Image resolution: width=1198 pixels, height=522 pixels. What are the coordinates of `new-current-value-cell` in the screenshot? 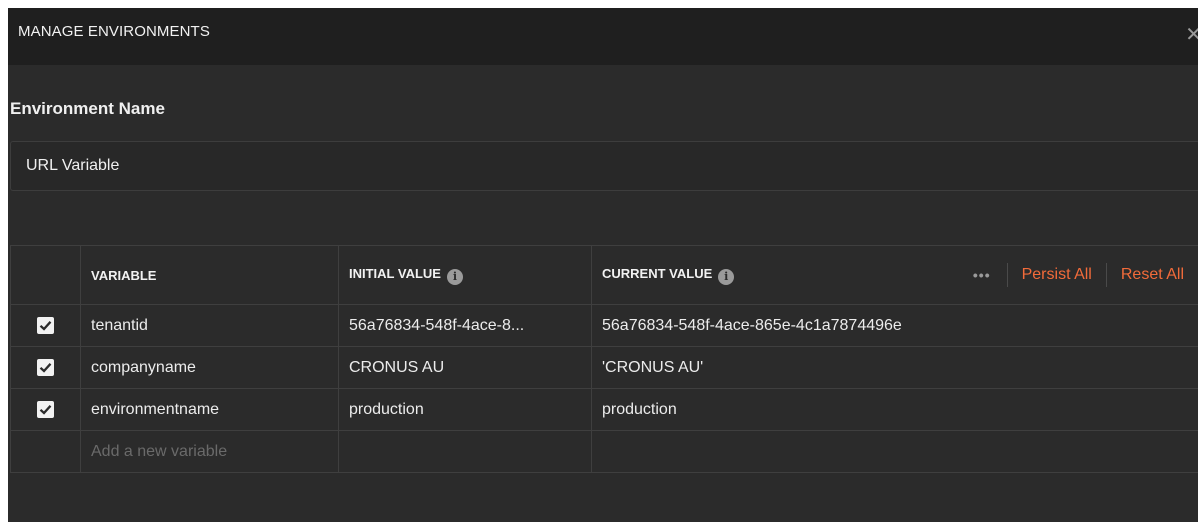 It's located at (894, 451).